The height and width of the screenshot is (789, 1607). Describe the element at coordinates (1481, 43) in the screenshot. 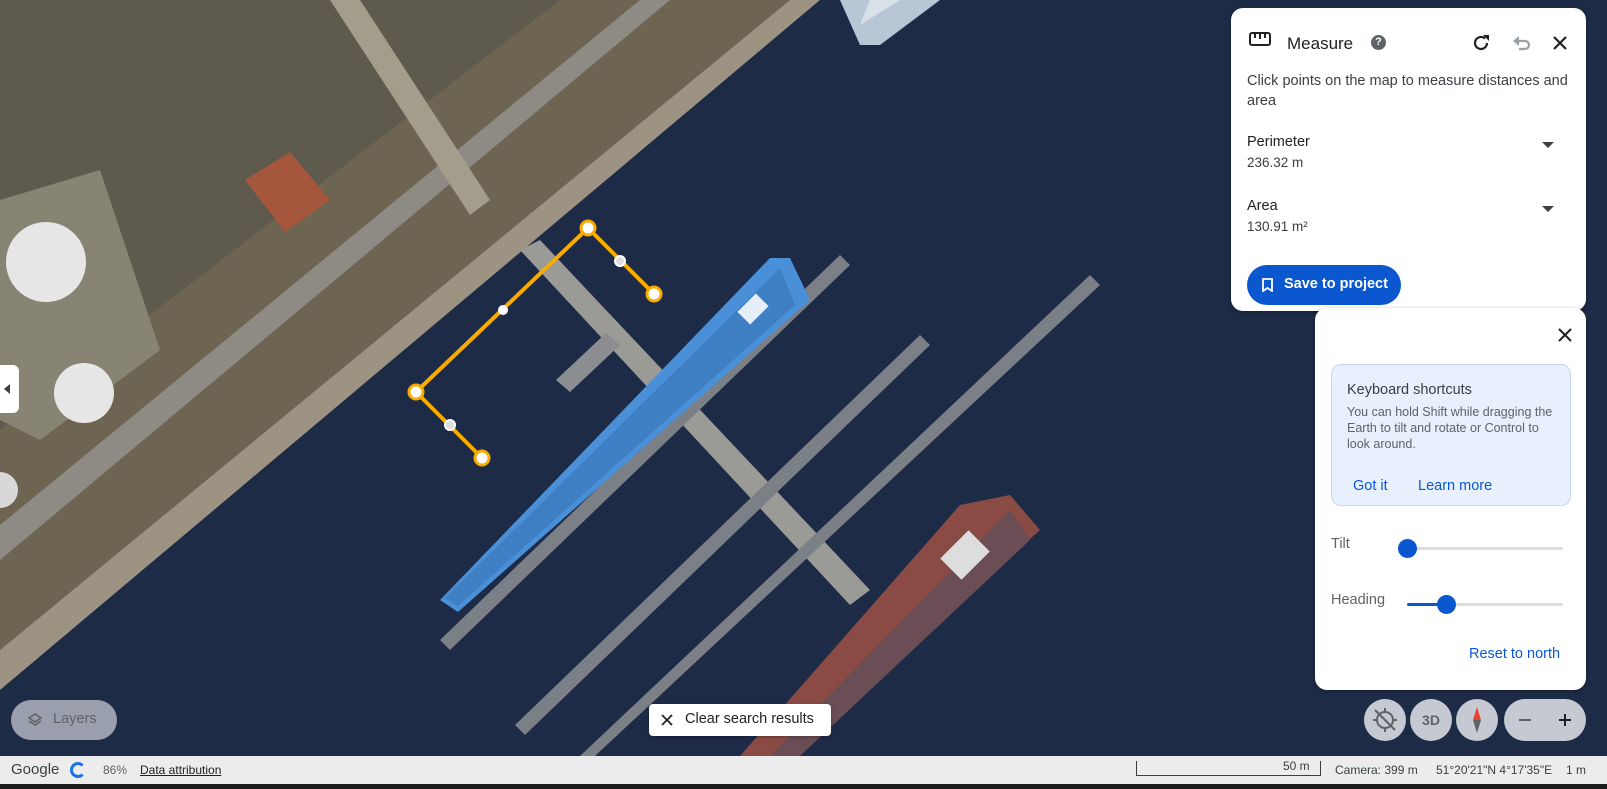

I see `refresh-icon` at that location.